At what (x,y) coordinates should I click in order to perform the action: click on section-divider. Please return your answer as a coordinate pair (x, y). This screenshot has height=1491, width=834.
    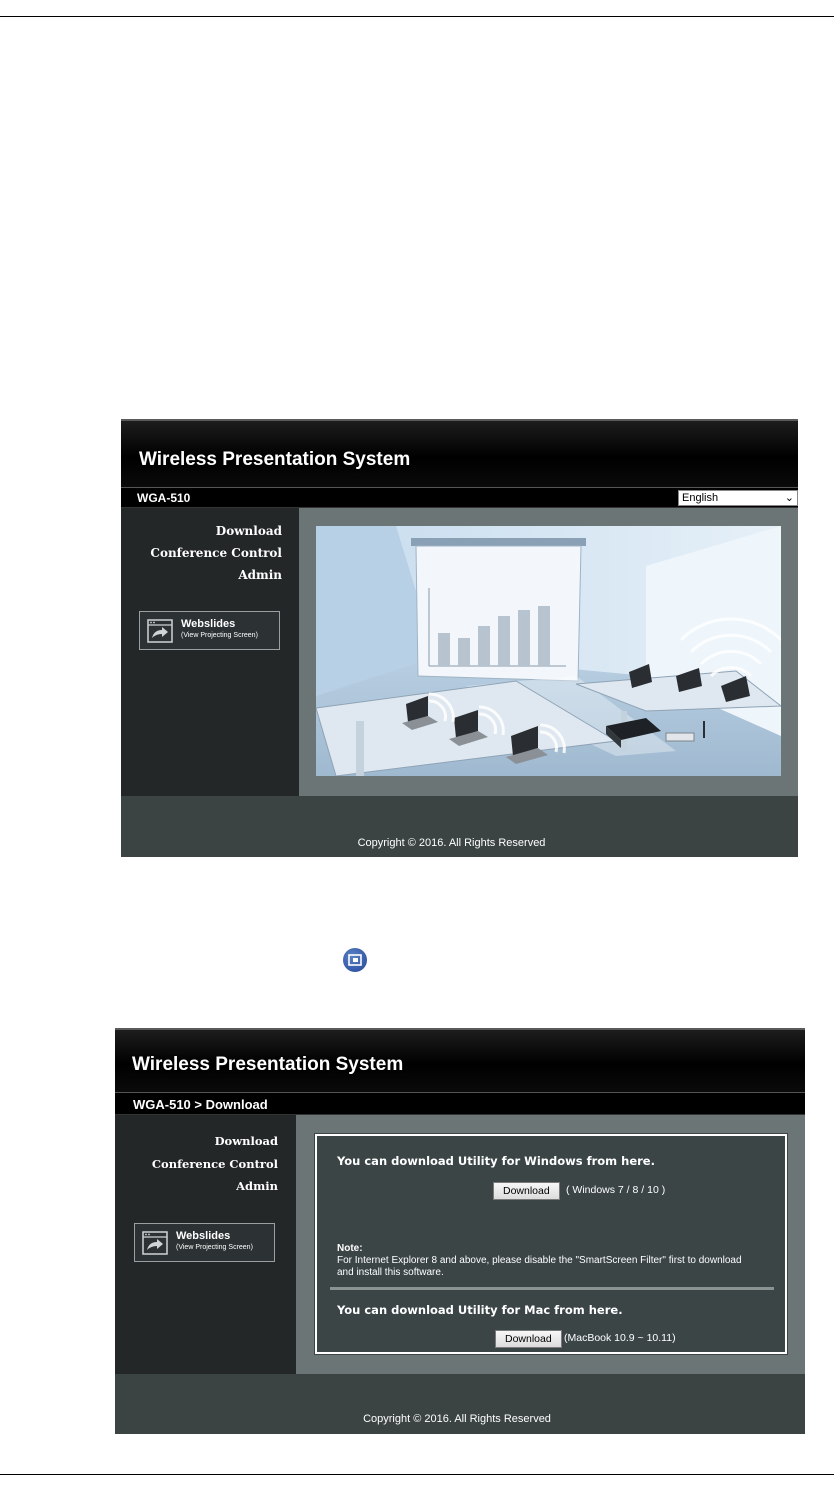
    Looking at the image, I should click on (552, 1288).